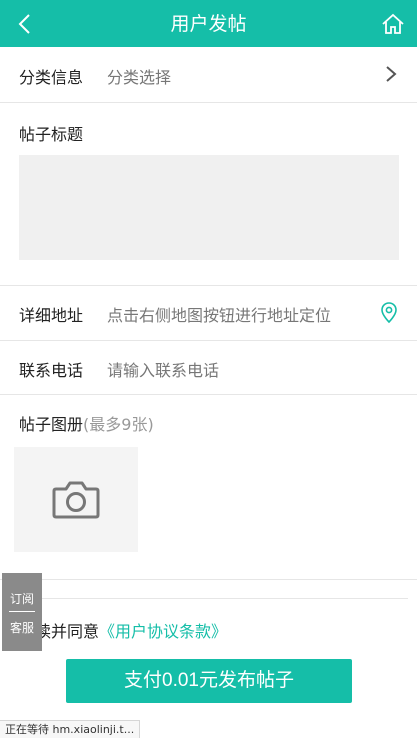 The width and height of the screenshot is (417, 738). I want to click on category-row: 分类信息 分类选择, so click(208, 75).